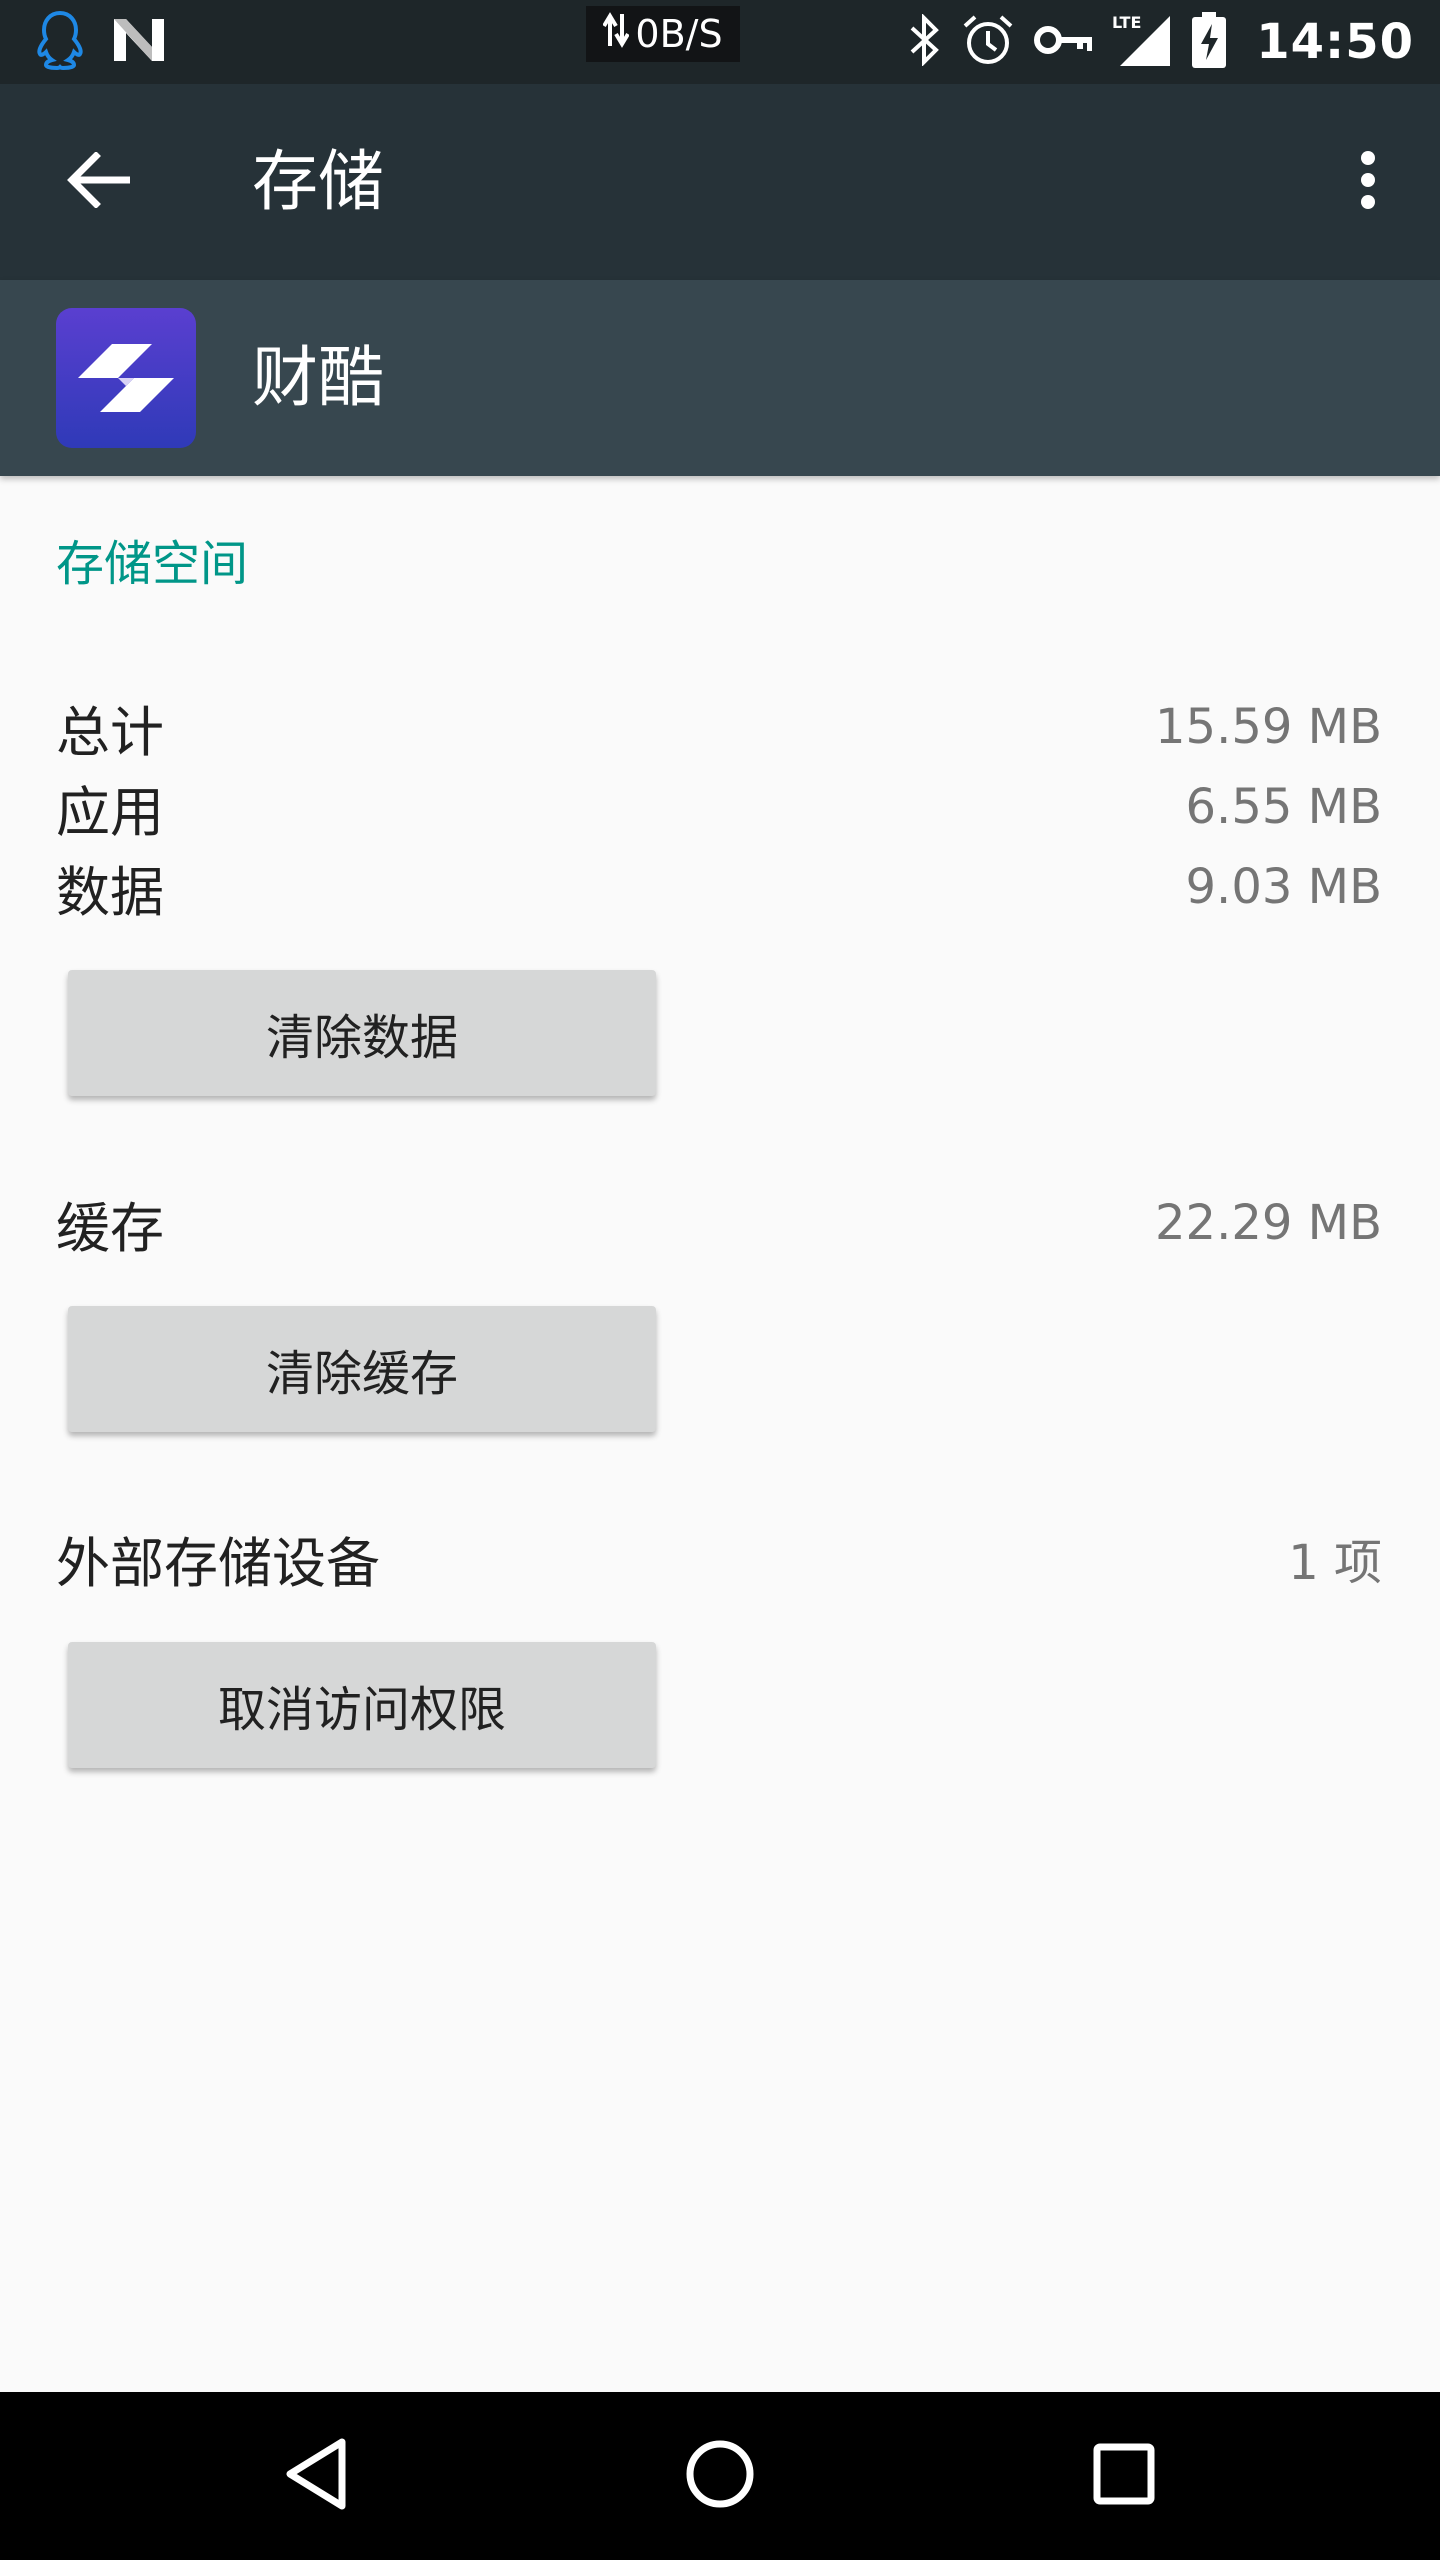  Describe the element at coordinates (1126, 22) in the screenshot. I see `svg-text: LTE` at that location.